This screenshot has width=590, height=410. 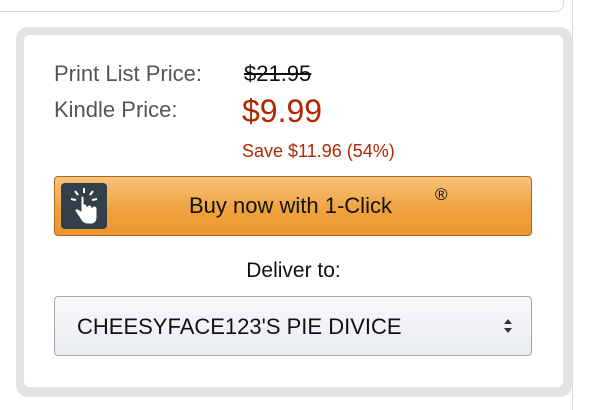 I want to click on deliver-to-label: Deliver to:, so click(x=293, y=270).